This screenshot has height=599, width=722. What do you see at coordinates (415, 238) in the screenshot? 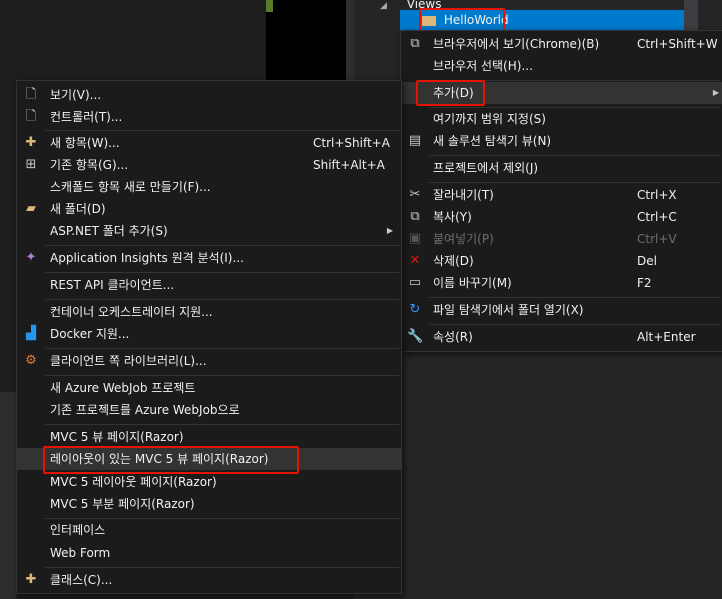
I see `paste-icon: ▣` at bounding box center [415, 238].